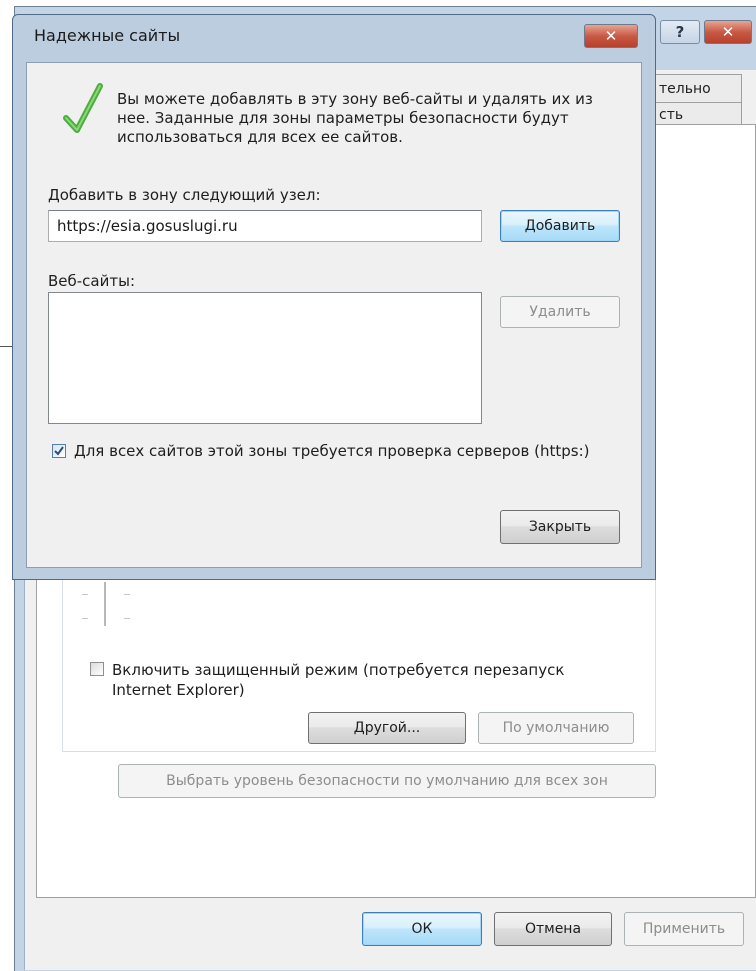  What do you see at coordinates (83, 108) in the screenshot?
I see `check-icon` at bounding box center [83, 108].